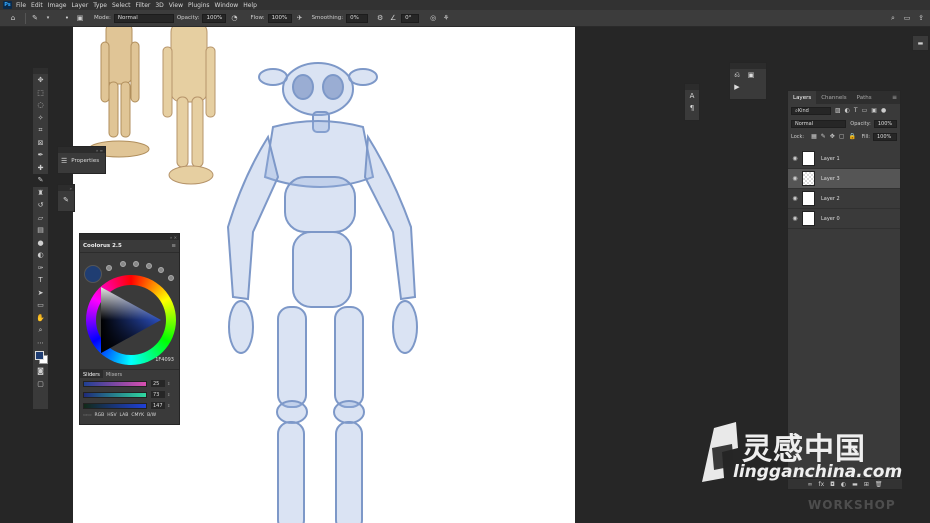 This screenshot has height=523, width=930. I want to click on stamp-tool-icon: ♜, so click(40, 193).